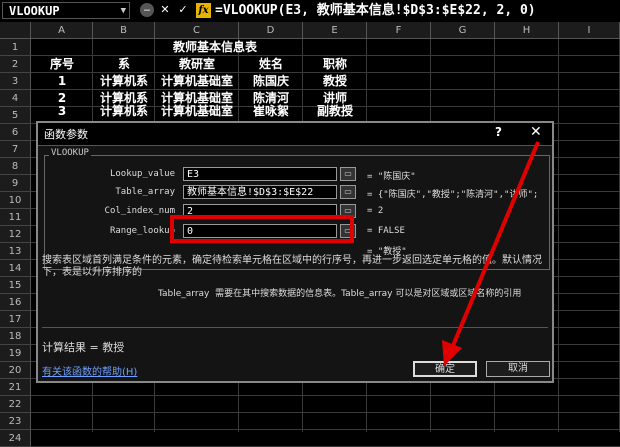  What do you see at coordinates (335, 64) in the screenshot?
I see `header-cell: 职称` at bounding box center [335, 64].